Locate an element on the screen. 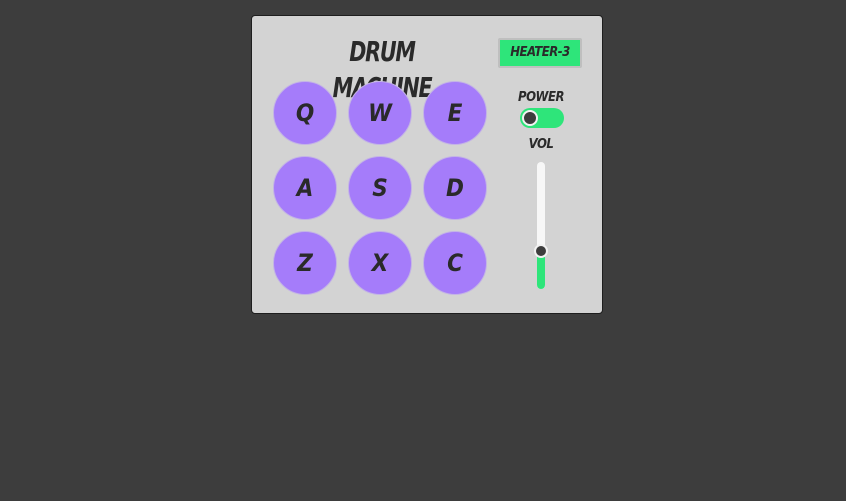 The height and width of the screenshot is (501, 846). drum-pad-w: W is located at coordinates (380, 113).